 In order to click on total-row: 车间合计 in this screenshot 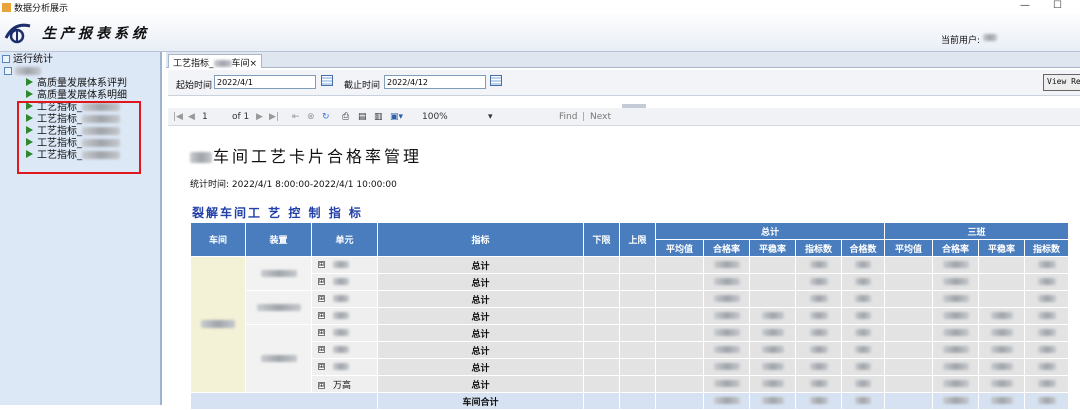, I will do `click(629, 401)`.